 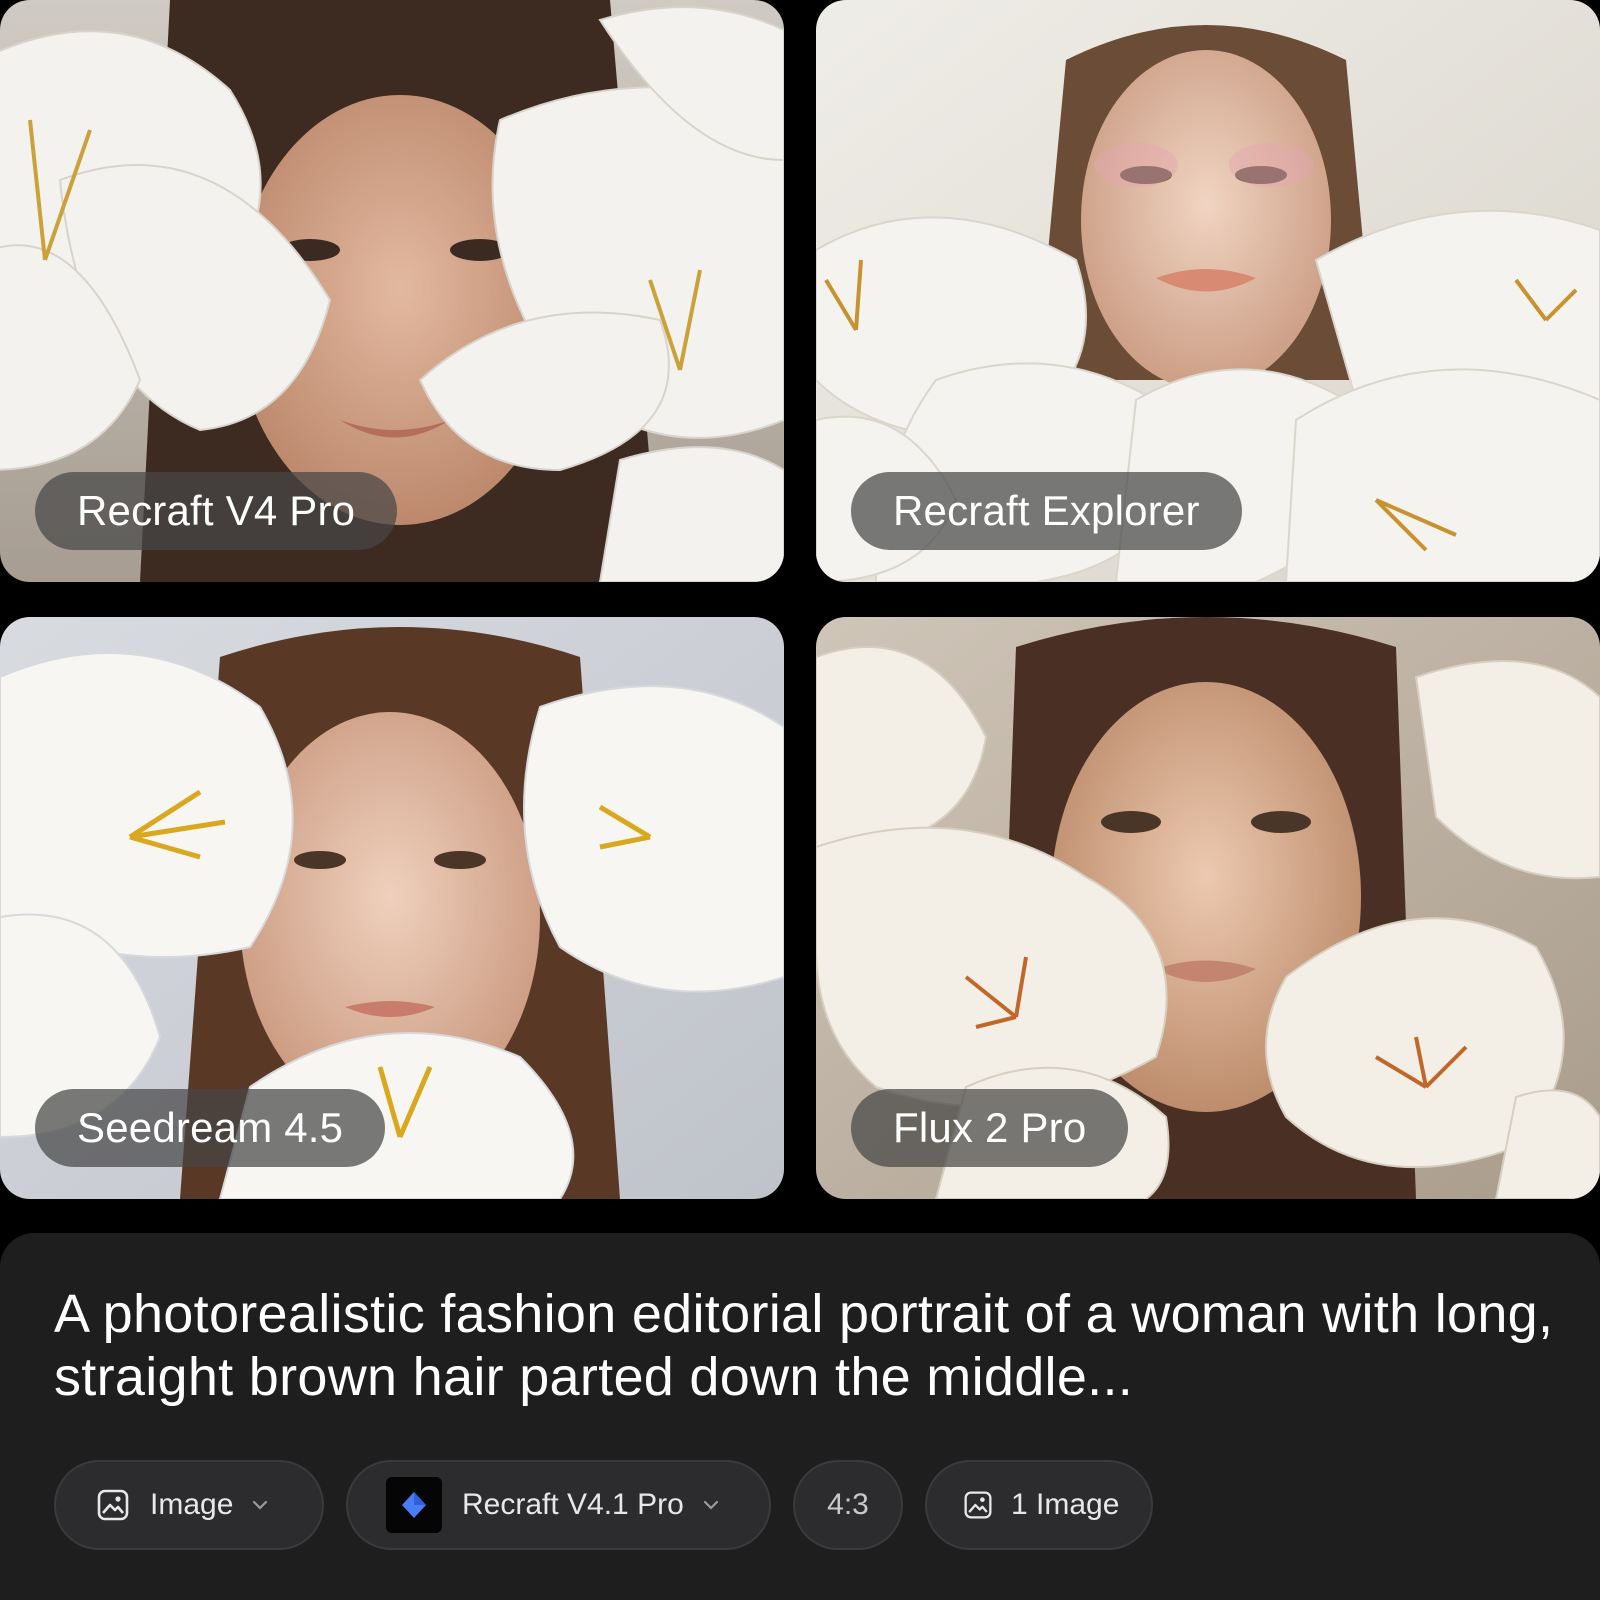 What do you see at coordinates (1046, 511) in the screenshot?
I see `model-name-label: Recraft Explorer` at bounding box center [1046, 511].